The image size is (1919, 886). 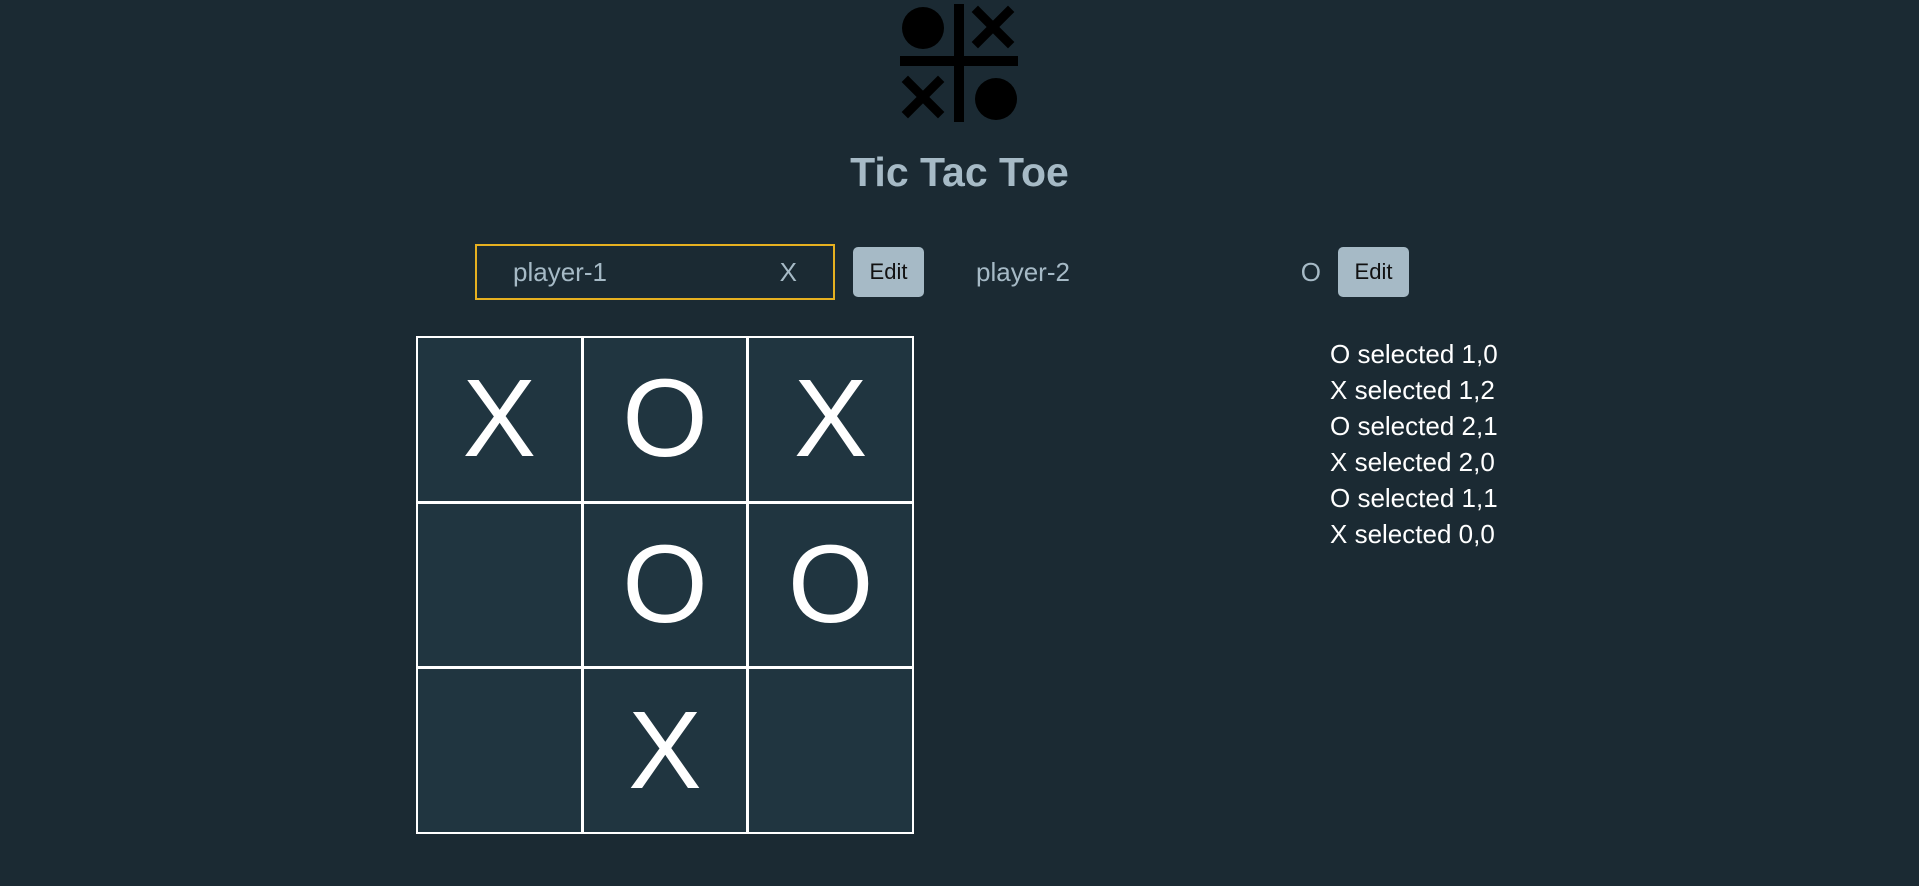 I want to click on log-entry: O selected 1,0, so click(x=1414, y=354).